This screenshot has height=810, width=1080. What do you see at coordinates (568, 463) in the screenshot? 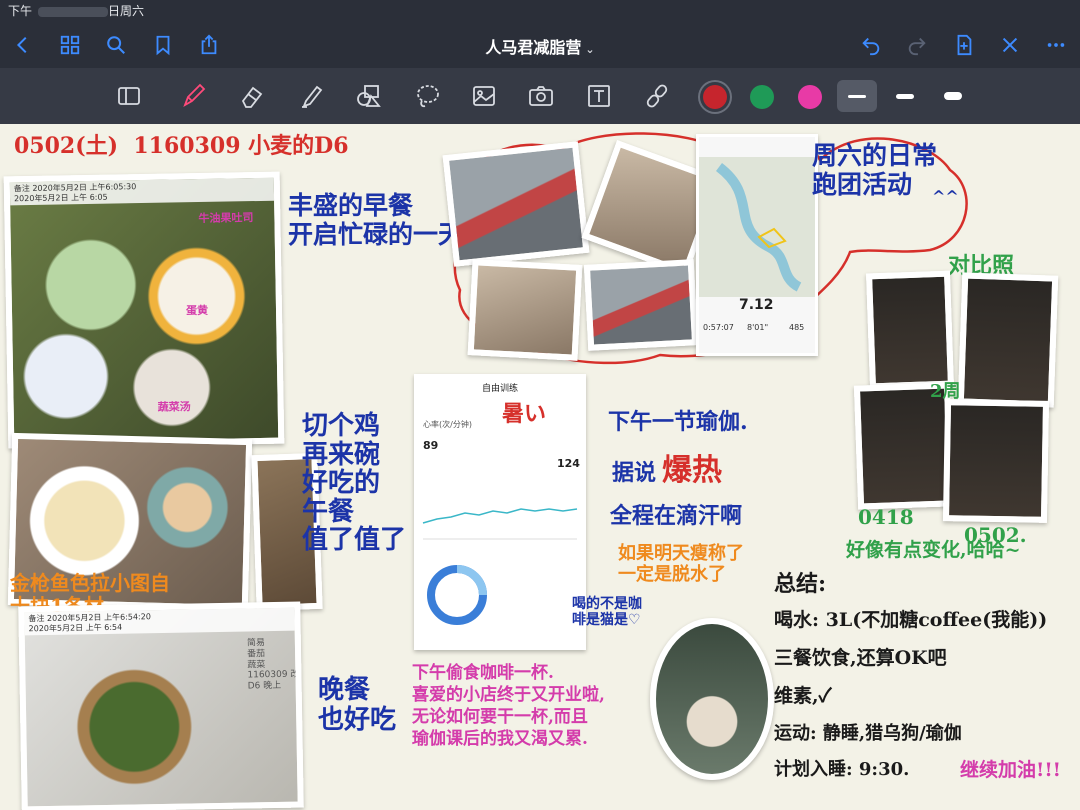
I see `app-max-hr: 124` at bounding box center [568, 463].